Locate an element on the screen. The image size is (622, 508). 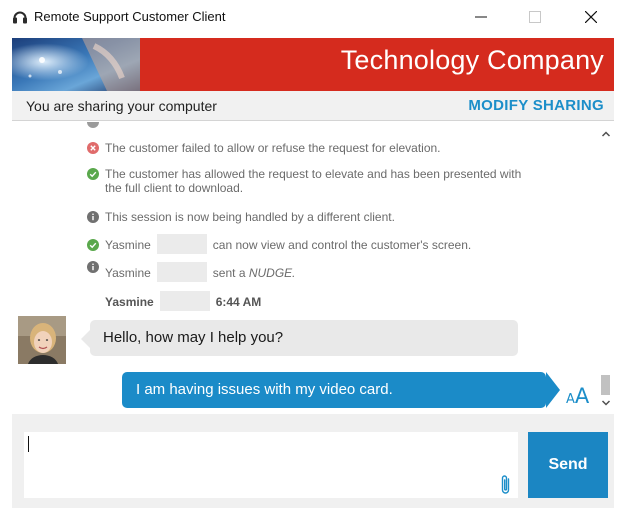
avatar-photo is located at coordinates (42, 340).